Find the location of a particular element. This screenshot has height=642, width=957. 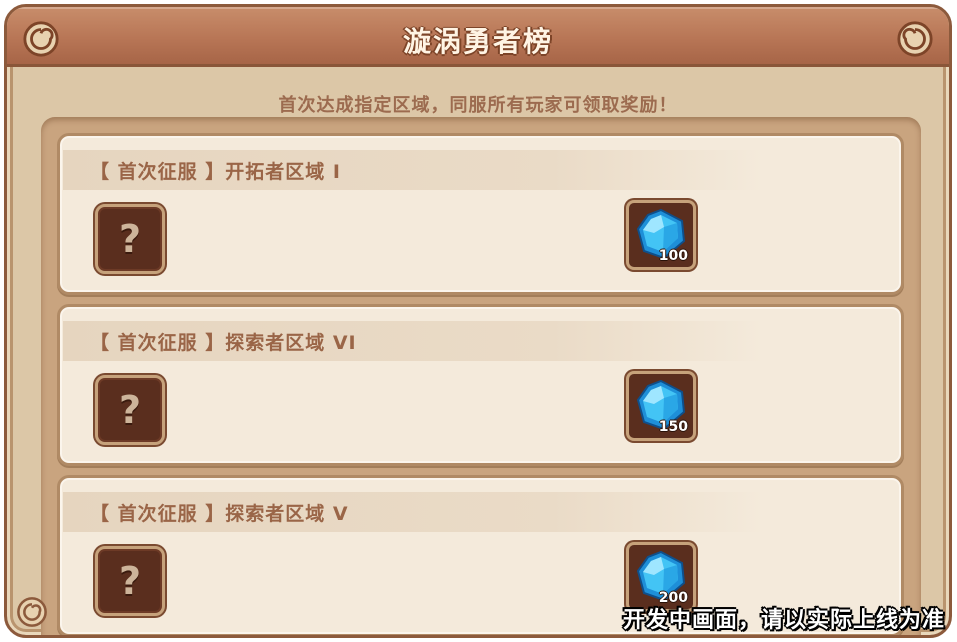

panel-subtitle: 首次达成指定区域，同服所有玩家可领取奖励！ is located at coordinates (478, 105).